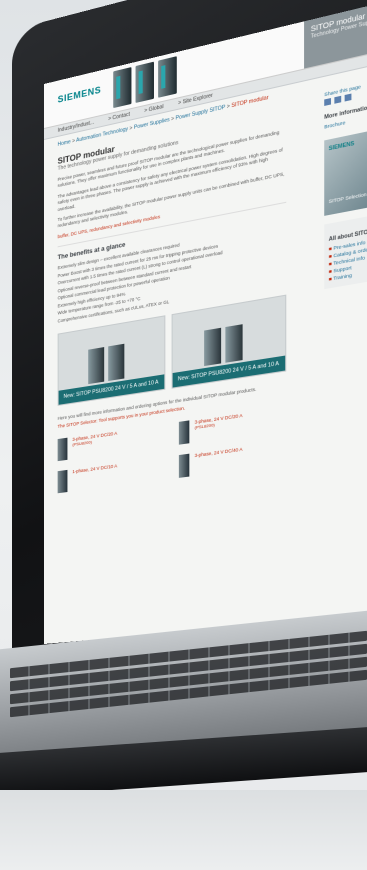  I want to click on email-icon, so click(348, 97).